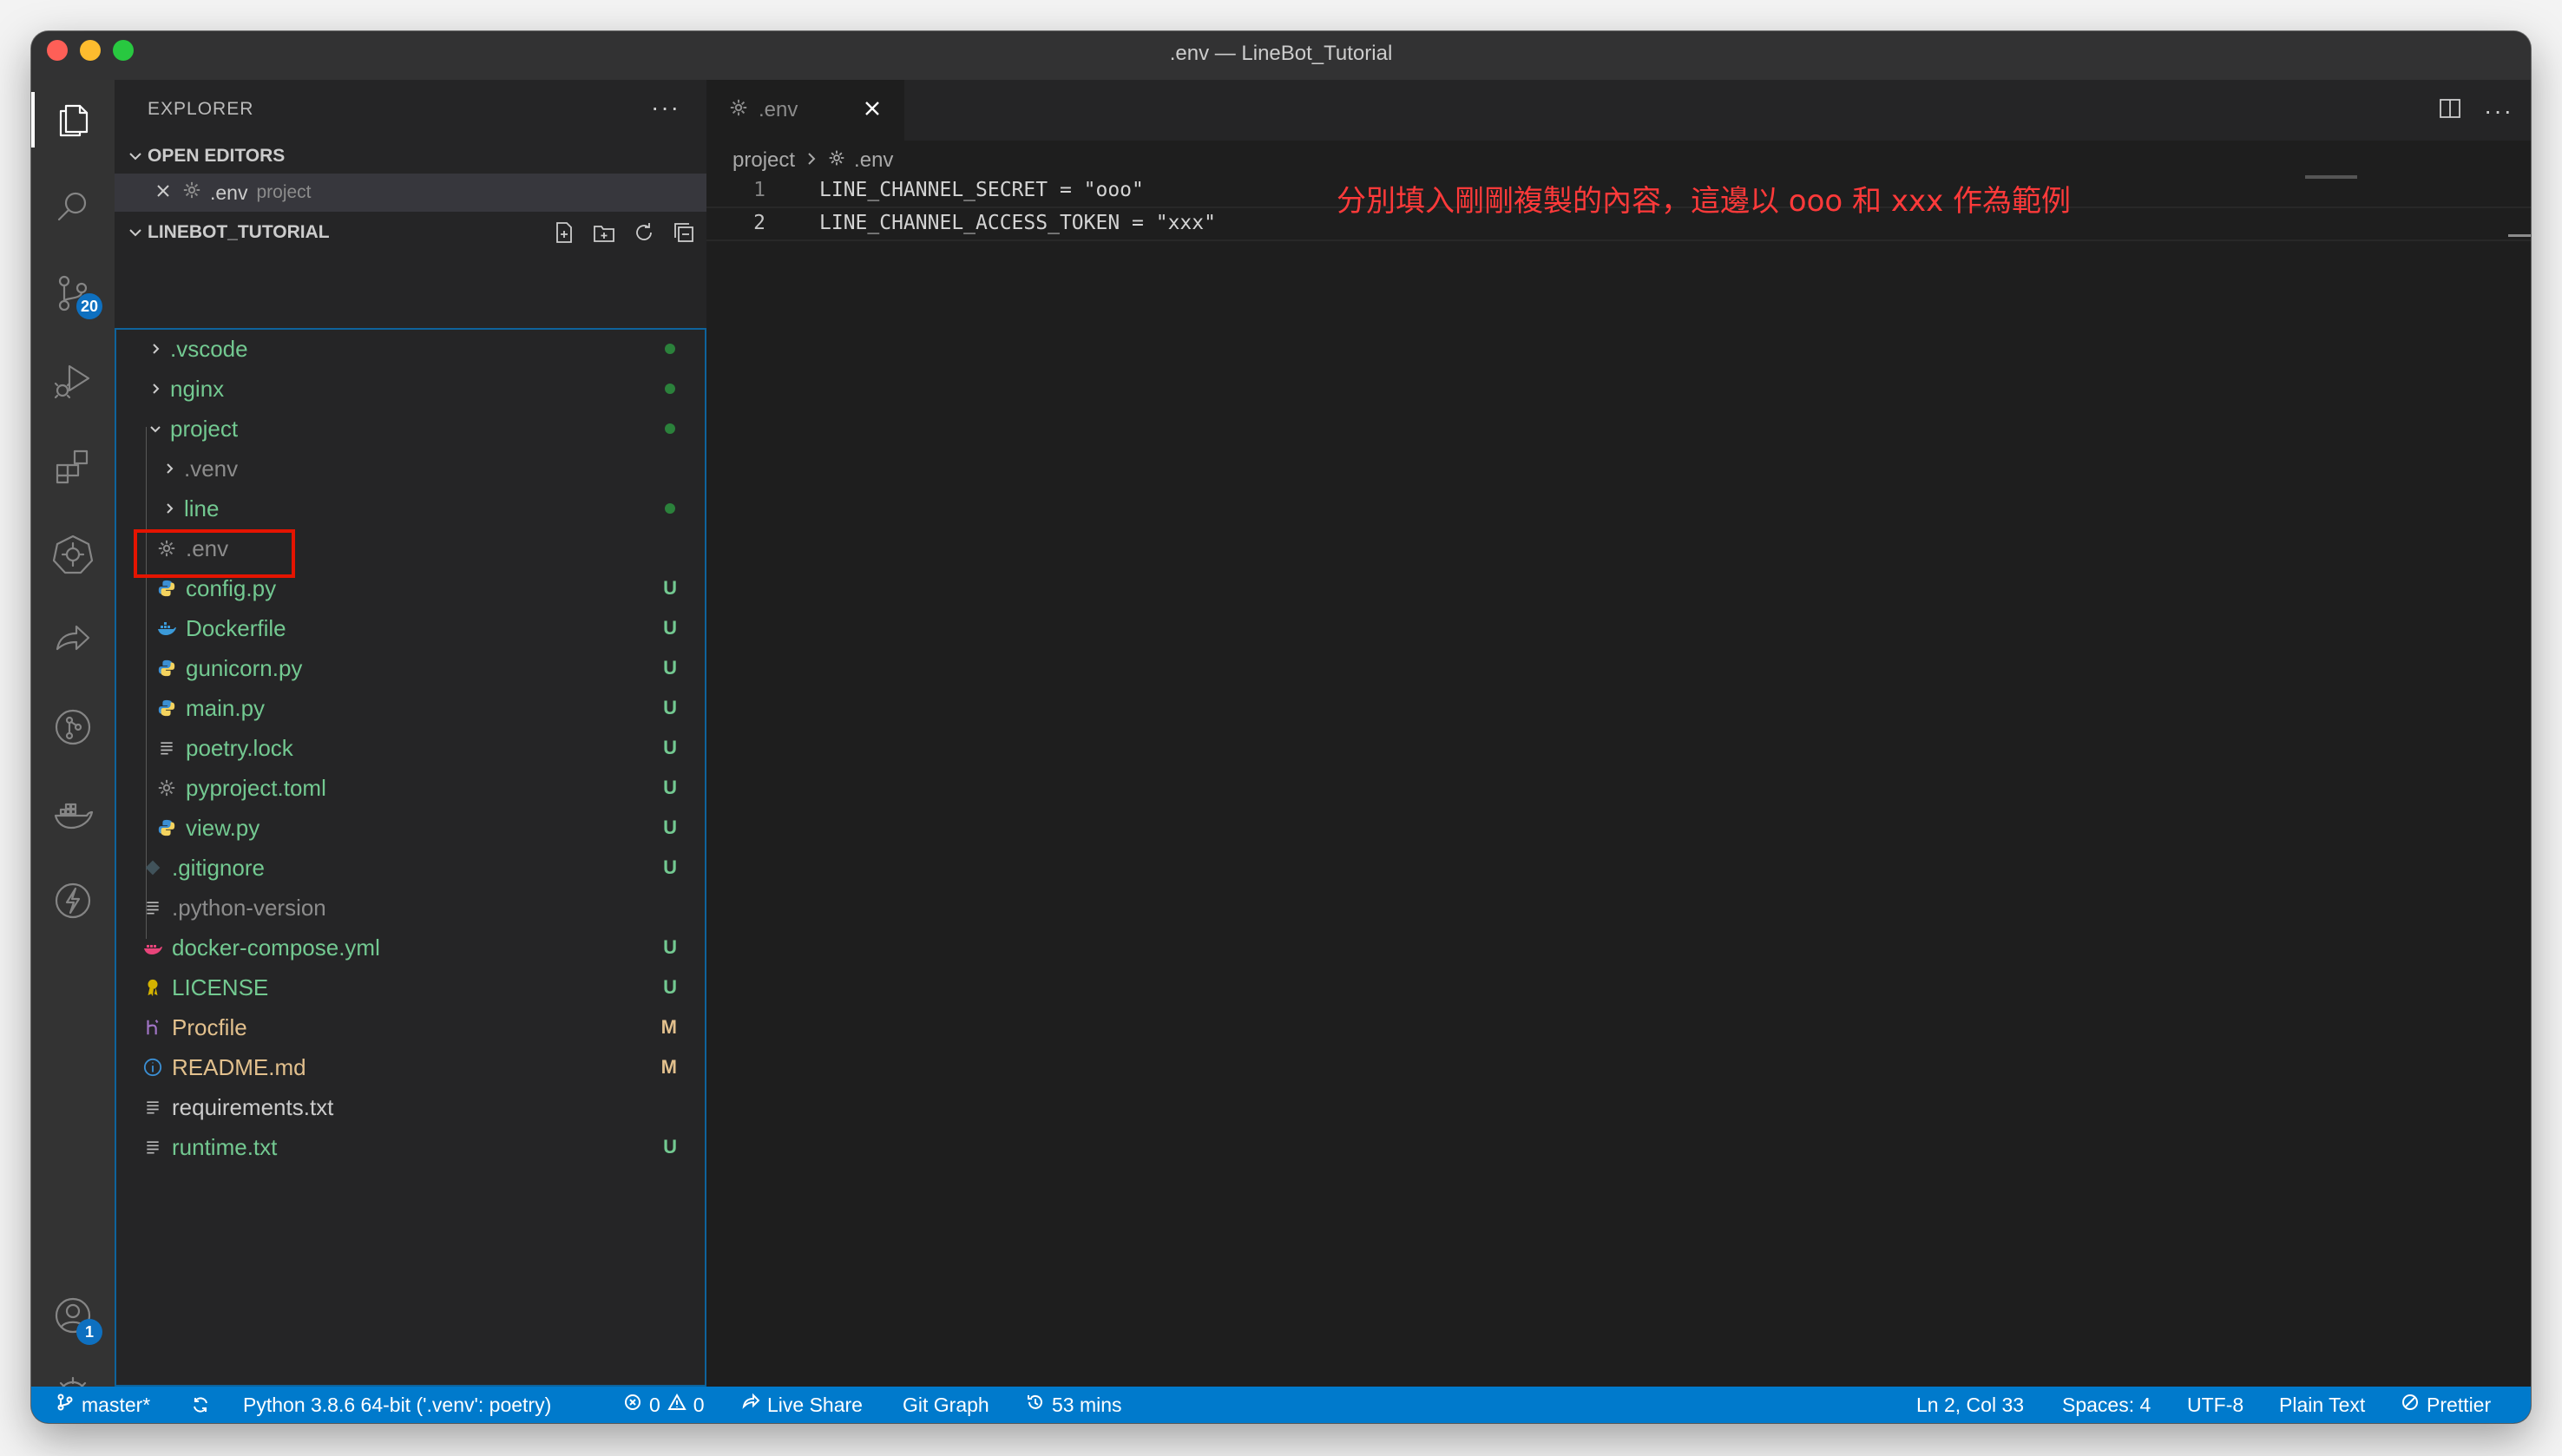 Image resolution: width=2562 pixels, height=1456 pixels. I want to click on gear-file-icon, so click(191, 192).